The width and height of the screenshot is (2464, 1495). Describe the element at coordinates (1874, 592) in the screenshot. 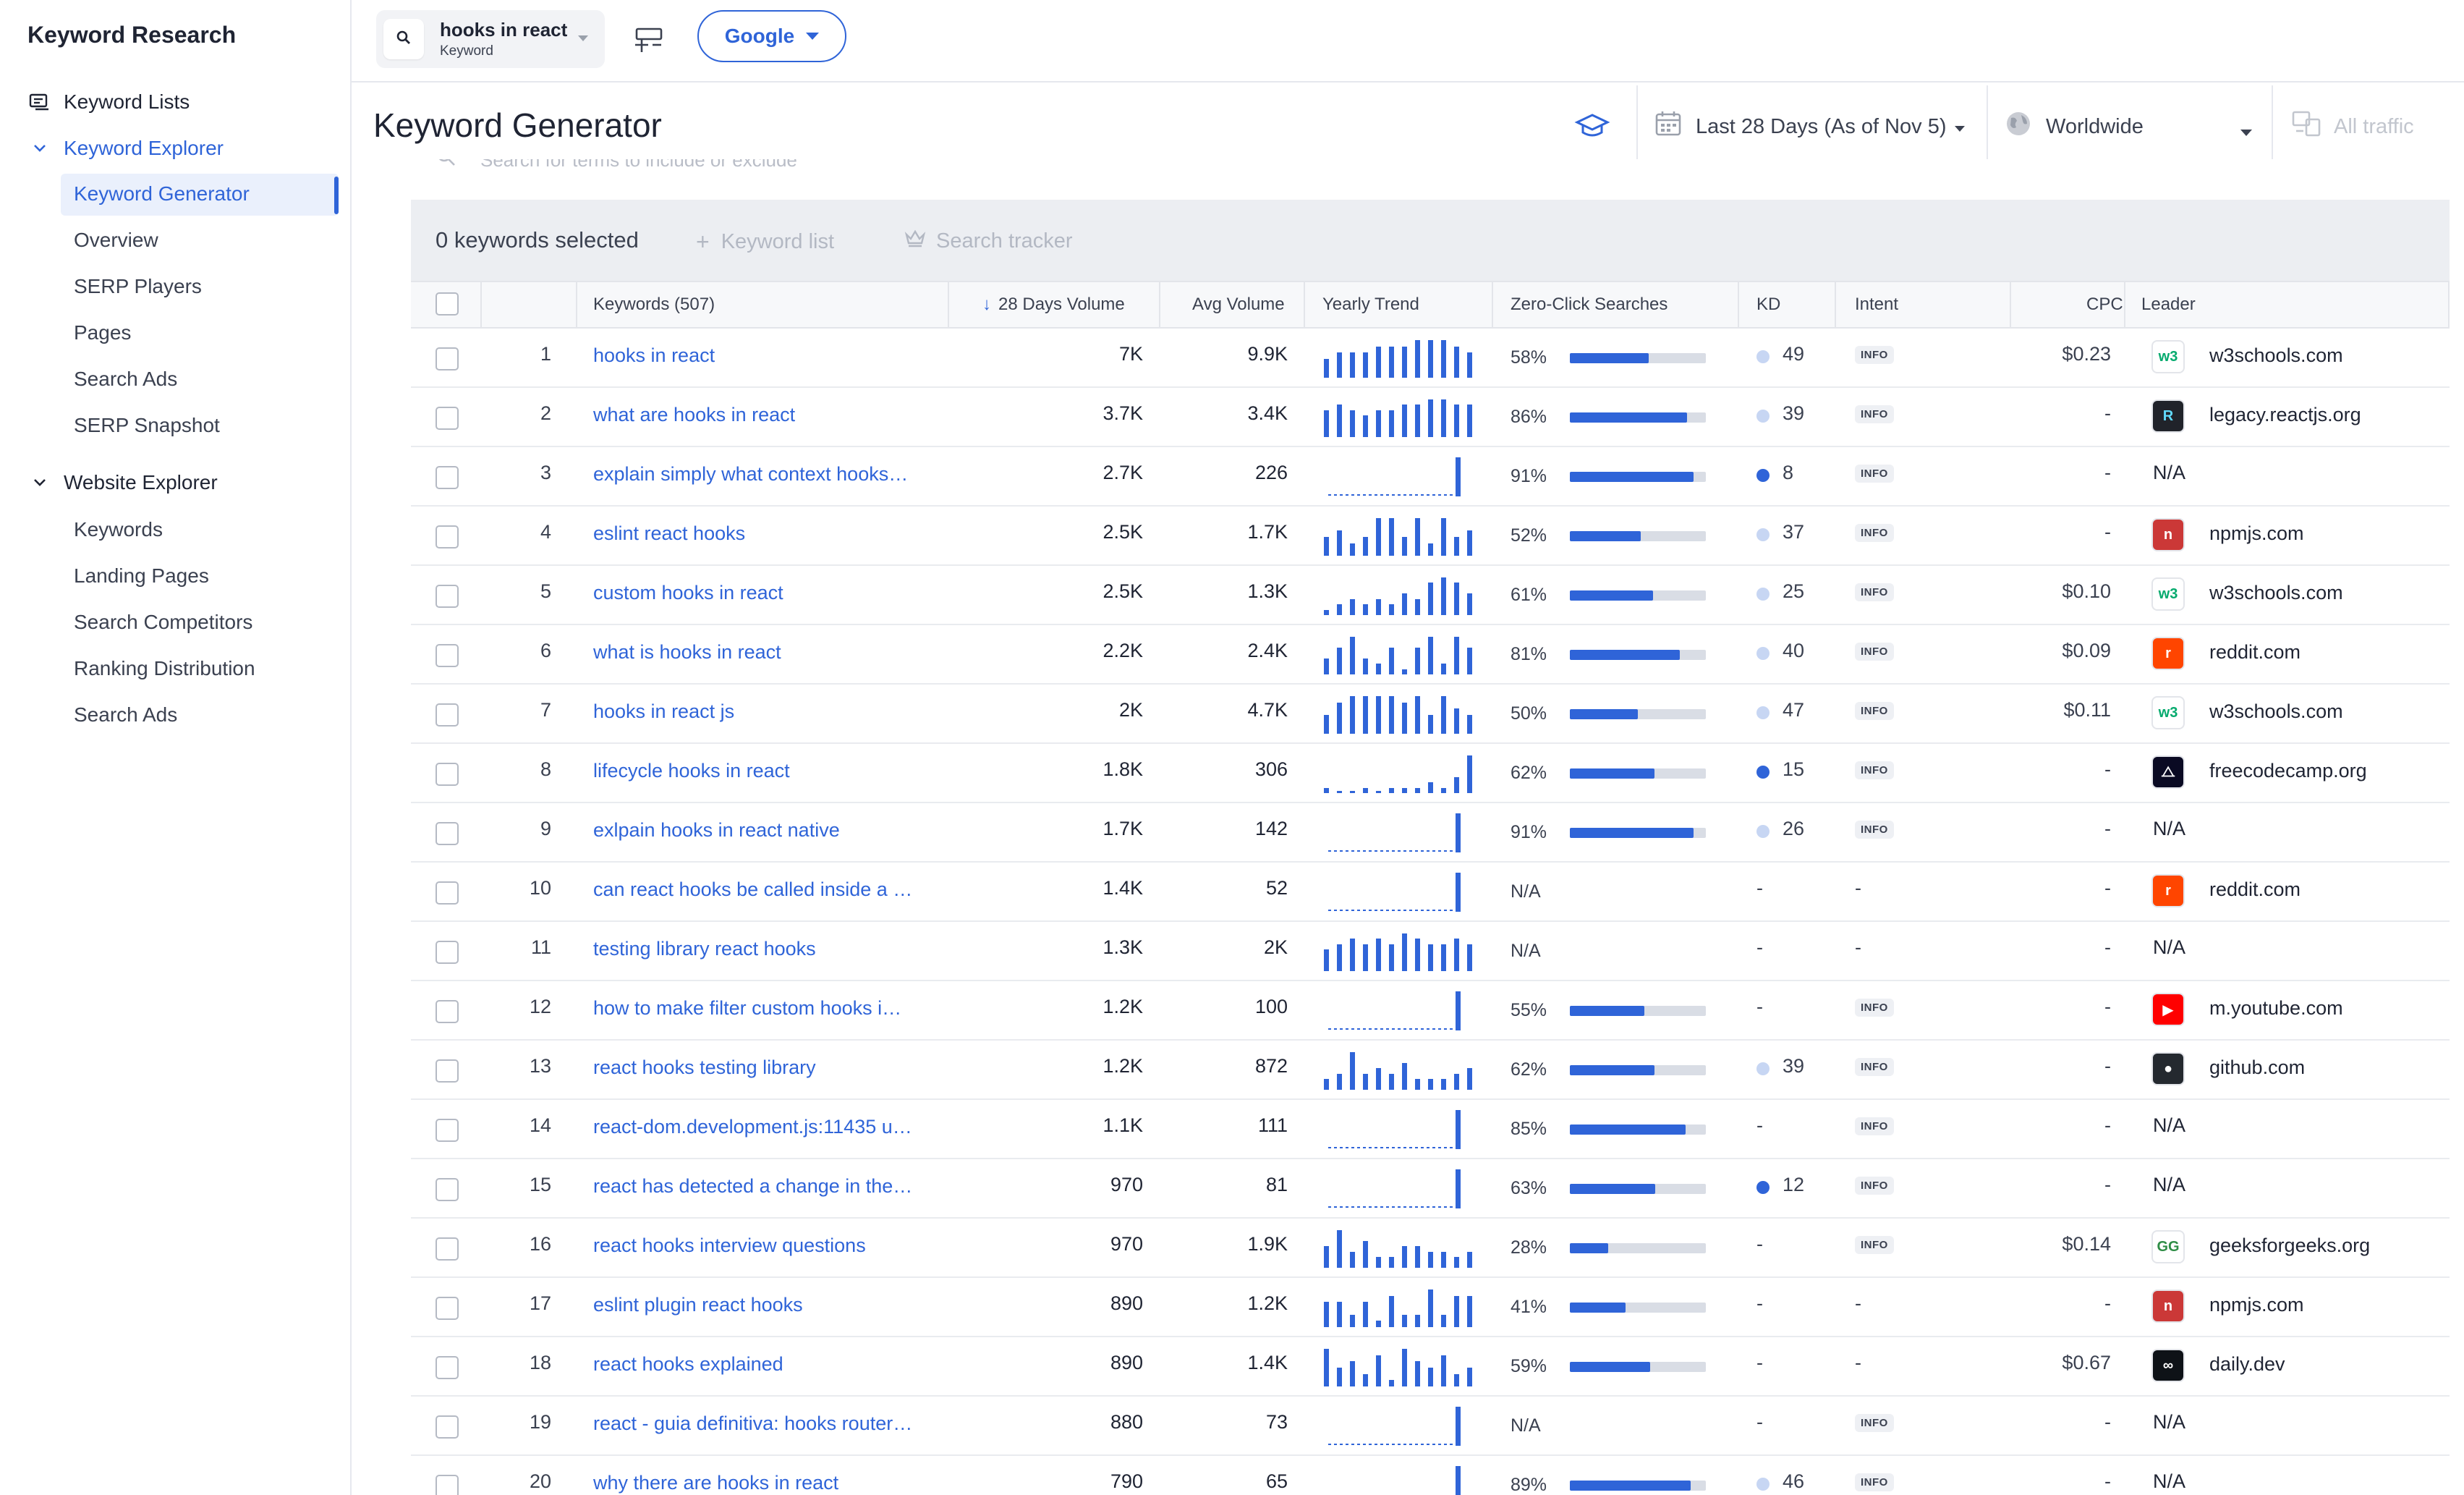

I see `intent-badge: INFO` at that location.